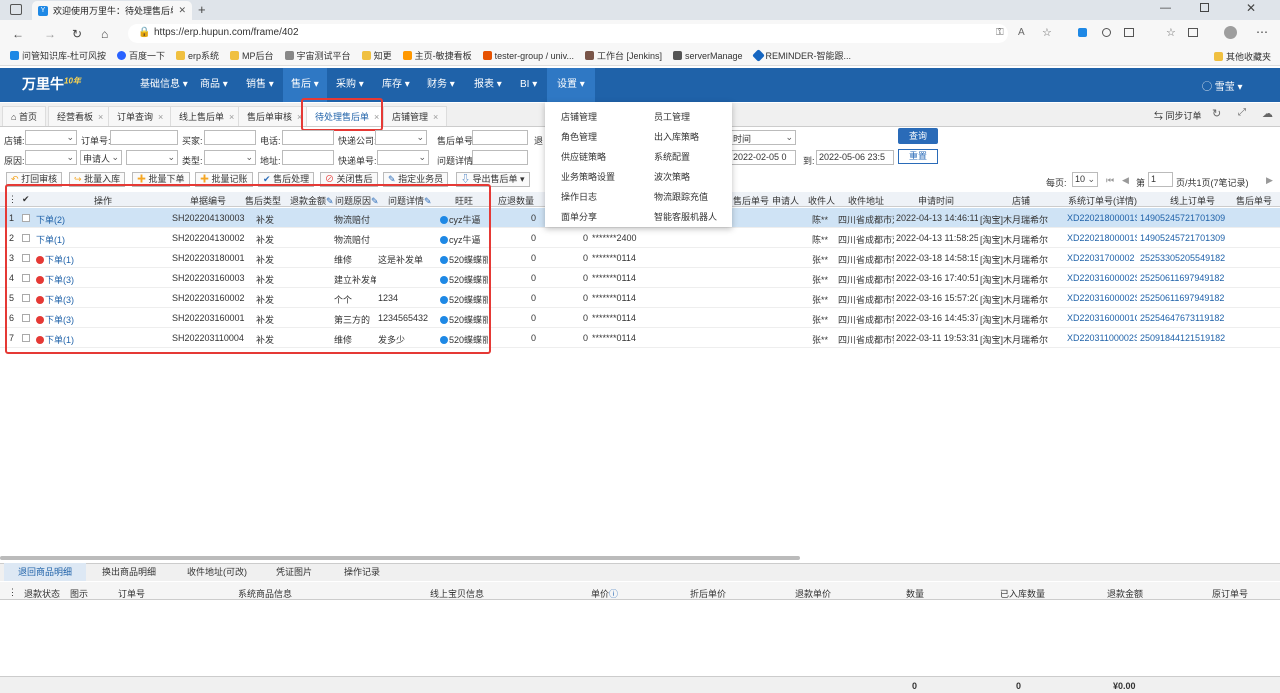  What do you see at coordinates (1222, 85) in the screenshot?
I see `user-menu: ◯ 雪莹 ▾` at bounding box center [1222, 85].